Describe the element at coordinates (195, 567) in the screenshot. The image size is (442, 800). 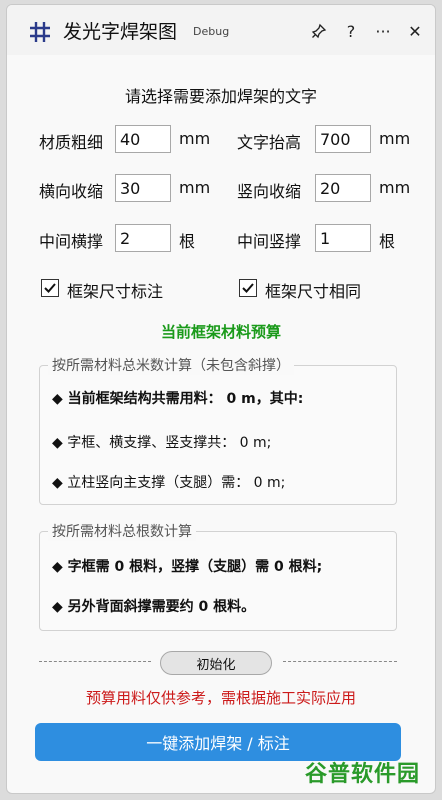
I see `count-line-frame-text: 字框需 0 根料，竖撑（支腿）需 0 根料;` at that location.